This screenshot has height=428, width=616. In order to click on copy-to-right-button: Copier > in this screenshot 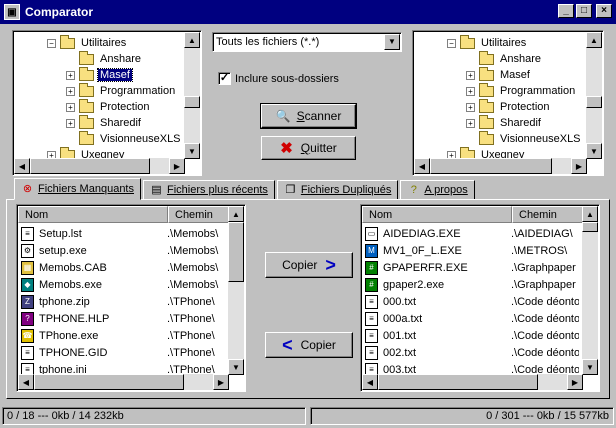, I will do `click(309, 265)`.